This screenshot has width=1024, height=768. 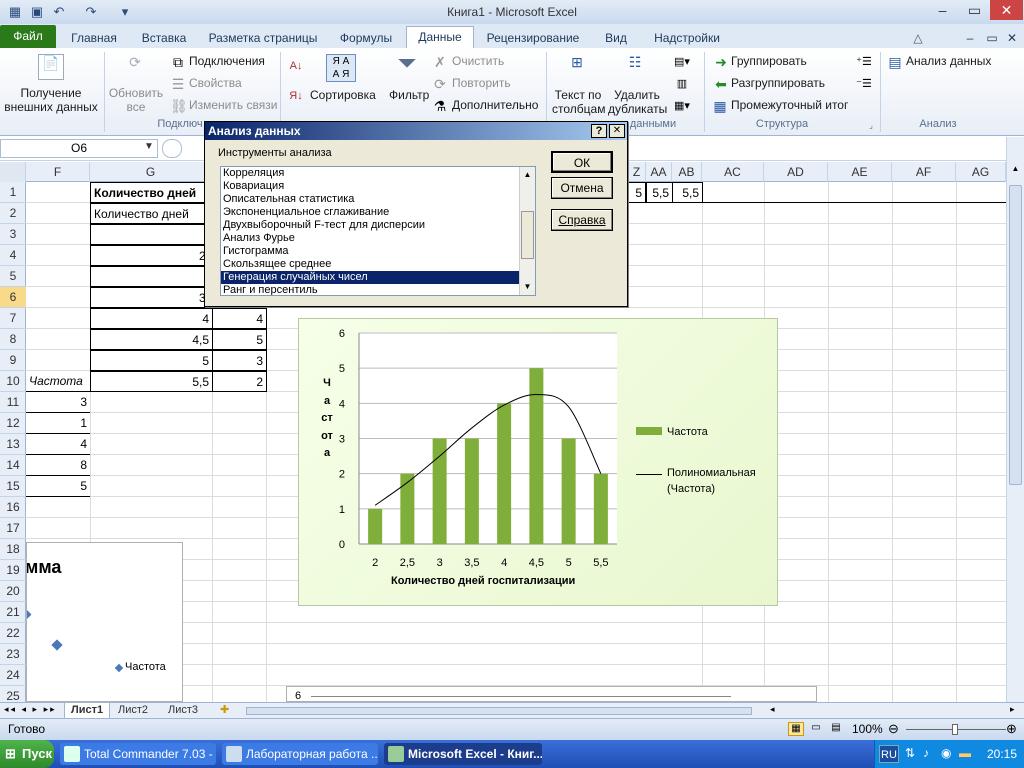 I want to click on vscroll-thumb, so click(x=1015, y=335).